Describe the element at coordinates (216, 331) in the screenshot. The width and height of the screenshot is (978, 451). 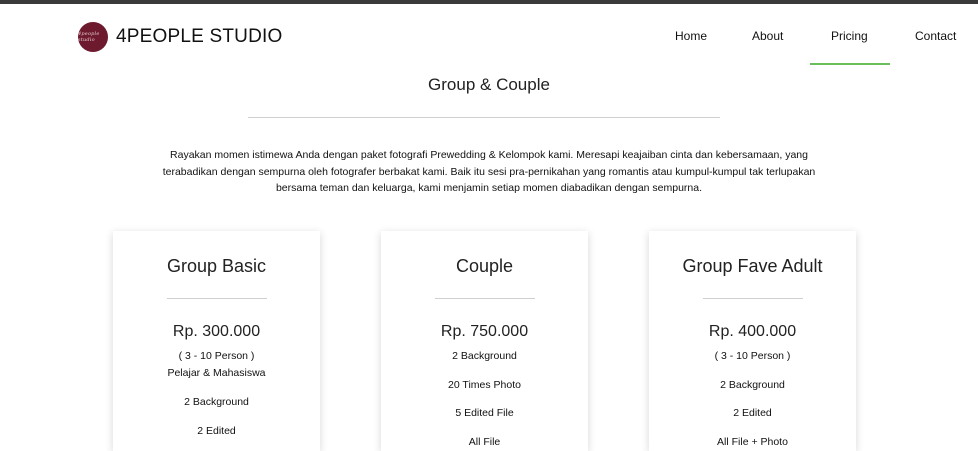
I see `card-price: Rp. 300.000` at that location.